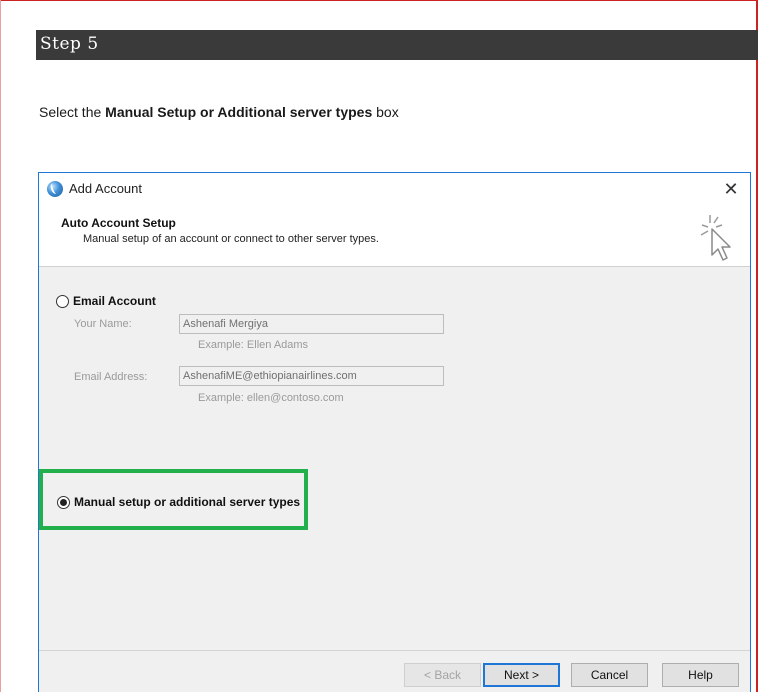  What do you see at coordinates (311, 324) in the screenshot?
I see `your-name-input: Ashenafi Mergiya` at bounding box center [311, 324].